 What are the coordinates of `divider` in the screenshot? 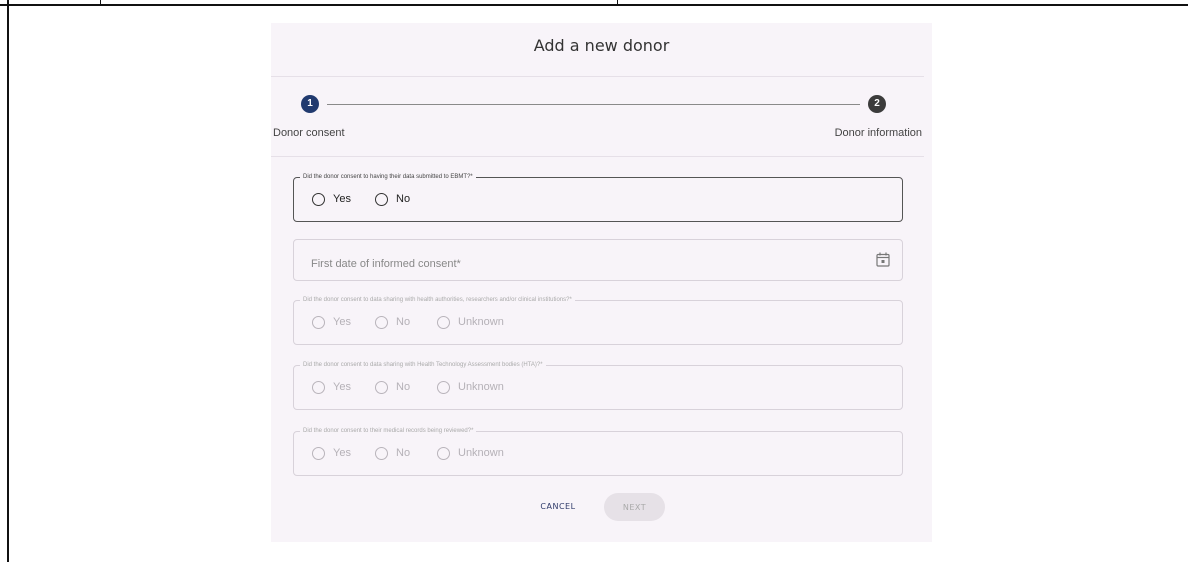 It's located at (597, 76).